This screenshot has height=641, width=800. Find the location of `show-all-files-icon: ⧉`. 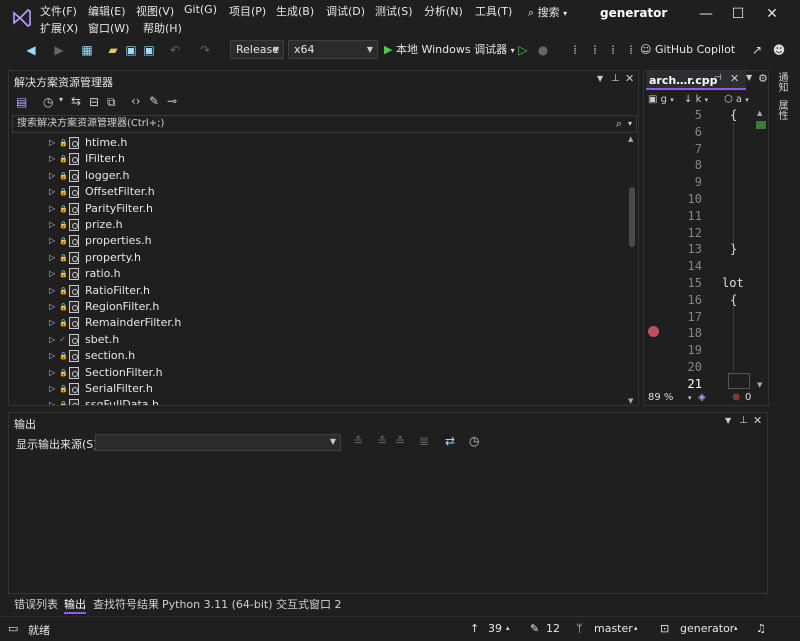

show-all-files-icon: ⧉ is located at coordinates (111, 102).